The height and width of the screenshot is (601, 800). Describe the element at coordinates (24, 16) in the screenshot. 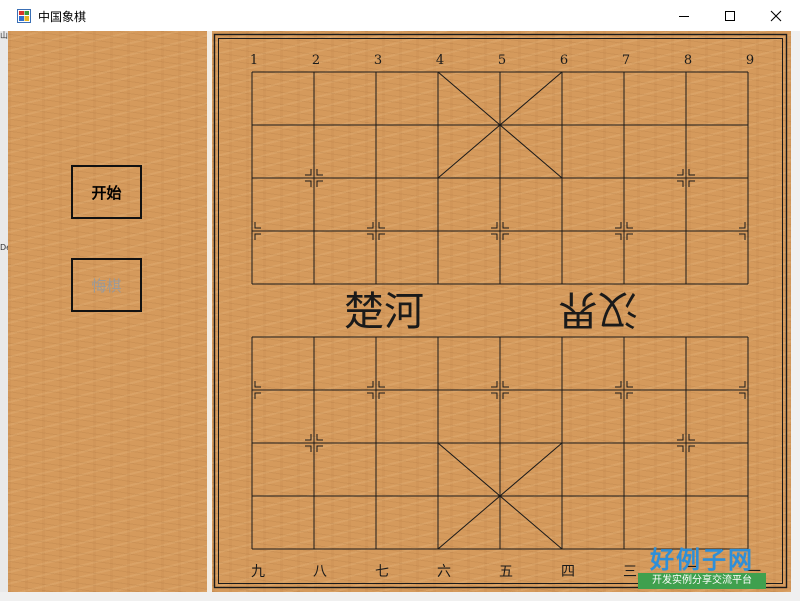

I see `app-icon` at that location.